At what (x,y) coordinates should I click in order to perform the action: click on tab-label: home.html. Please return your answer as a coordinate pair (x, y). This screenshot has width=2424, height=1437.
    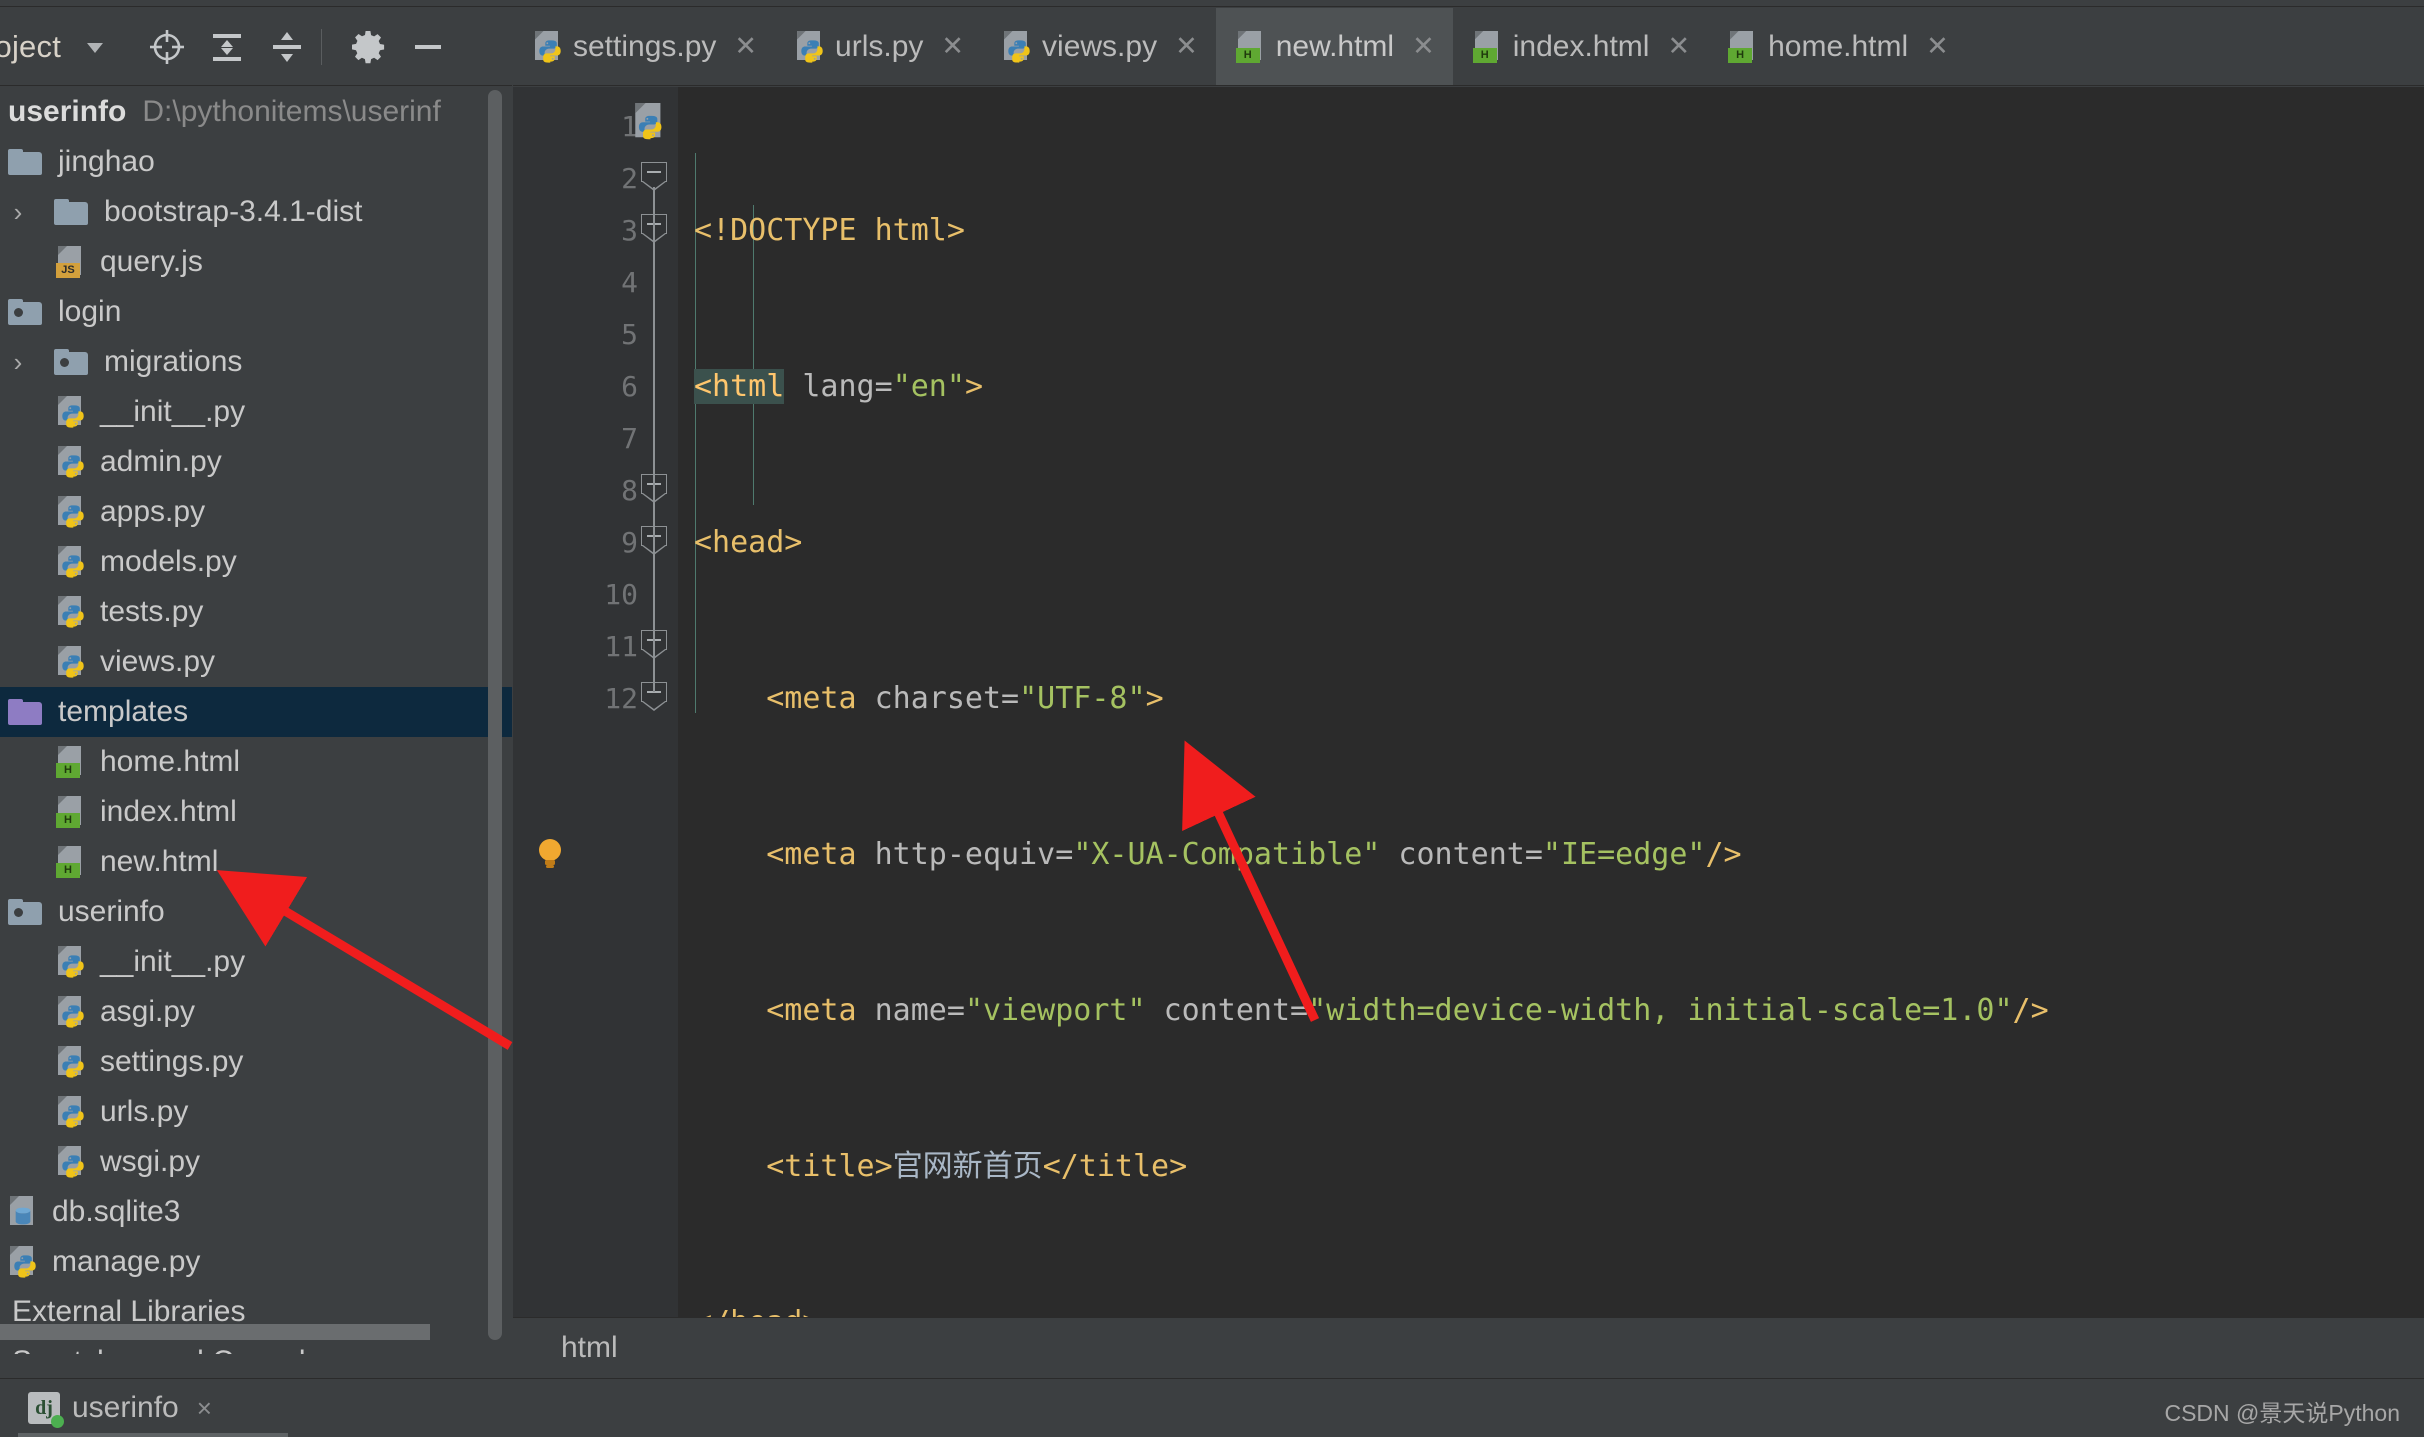
    Looking at the image, I should click on (1838, 46).